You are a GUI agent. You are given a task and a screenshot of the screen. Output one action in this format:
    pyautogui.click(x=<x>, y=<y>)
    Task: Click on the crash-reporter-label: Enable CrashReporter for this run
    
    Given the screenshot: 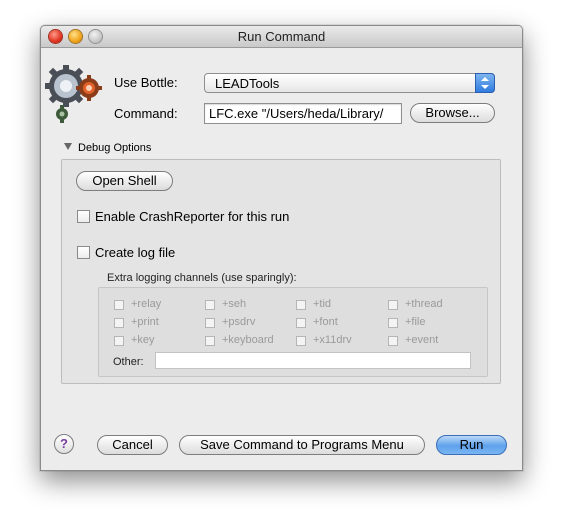 What is the action you would take?
    pyautogui.click(x=192, y=216)
    